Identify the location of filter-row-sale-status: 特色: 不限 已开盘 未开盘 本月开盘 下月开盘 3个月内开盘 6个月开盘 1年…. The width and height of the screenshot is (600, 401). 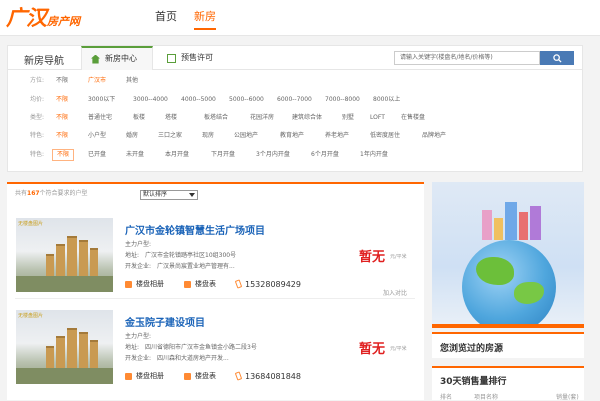
(295, 155).